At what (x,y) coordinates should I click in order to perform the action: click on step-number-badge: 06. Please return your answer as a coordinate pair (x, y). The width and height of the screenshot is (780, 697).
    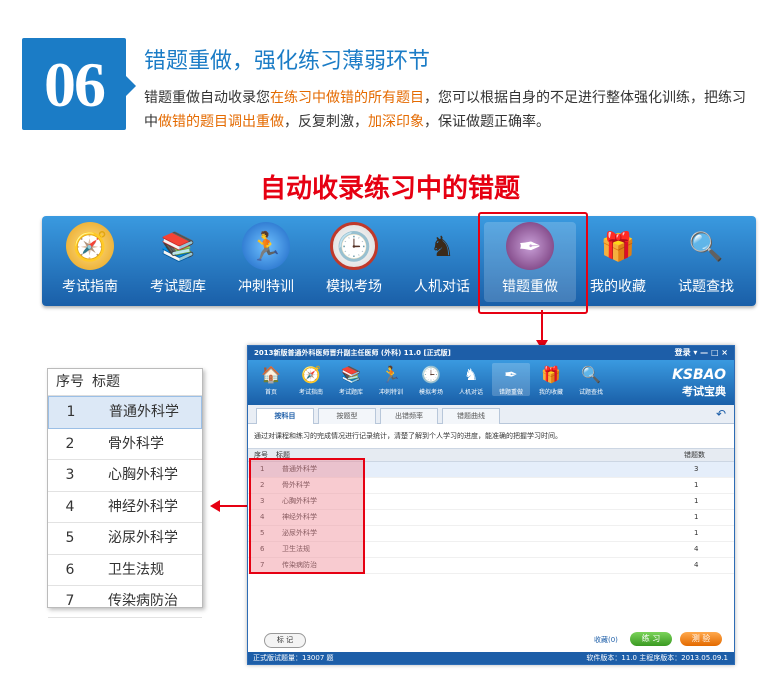
    Looking at the image, I should click on (79, 84).